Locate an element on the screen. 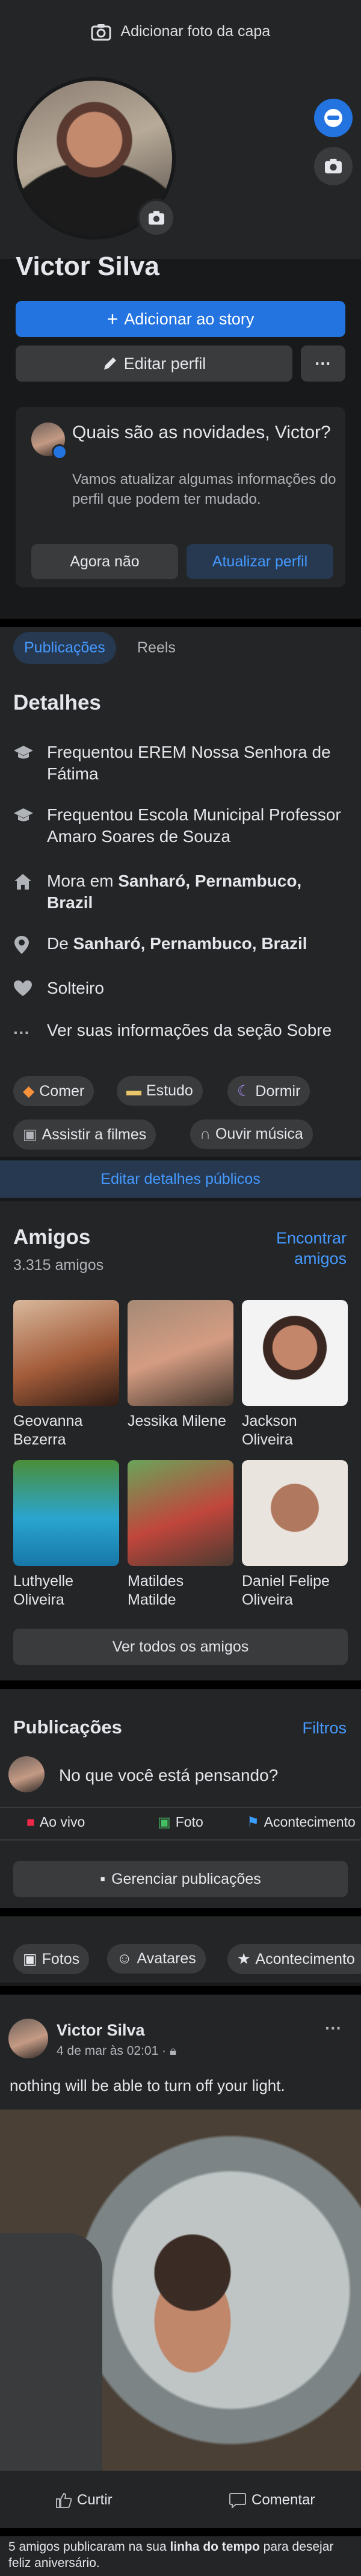 The width and height of the screenshot is (361, 2576). see-all-friends-button: Ver todos os amigos is located at coordinates (180, 1647).